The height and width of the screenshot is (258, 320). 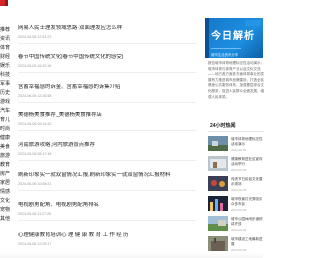 What do you see at coordinates (248, 142) in the screenshot?
I see `hot-news-title: 城市体育地理标志性活动演示` at bounding box center [248, 142].